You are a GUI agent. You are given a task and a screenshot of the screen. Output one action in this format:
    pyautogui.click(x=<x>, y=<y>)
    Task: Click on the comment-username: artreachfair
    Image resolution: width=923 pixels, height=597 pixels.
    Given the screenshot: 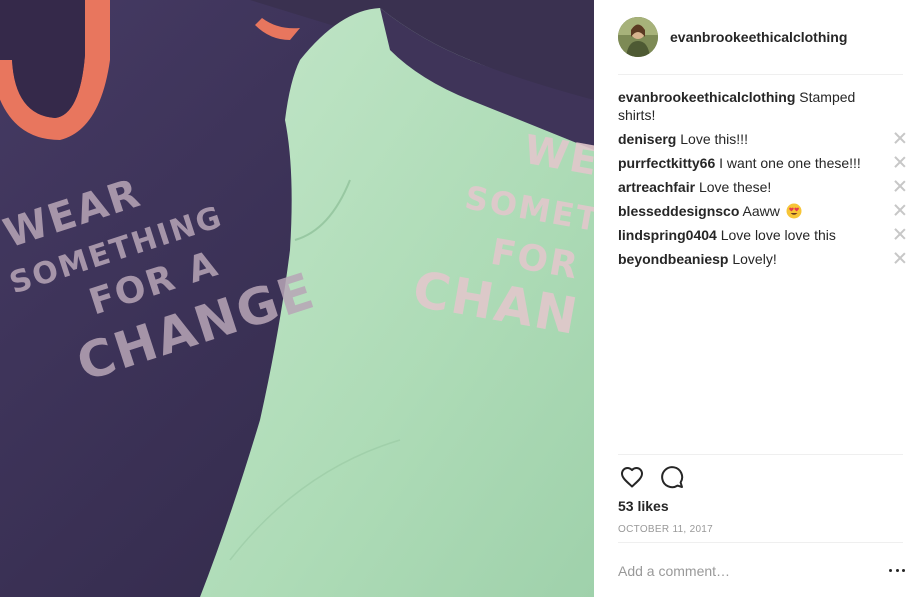 What is the action you would take?
    pyautogui.click(x=656, y=187)
    